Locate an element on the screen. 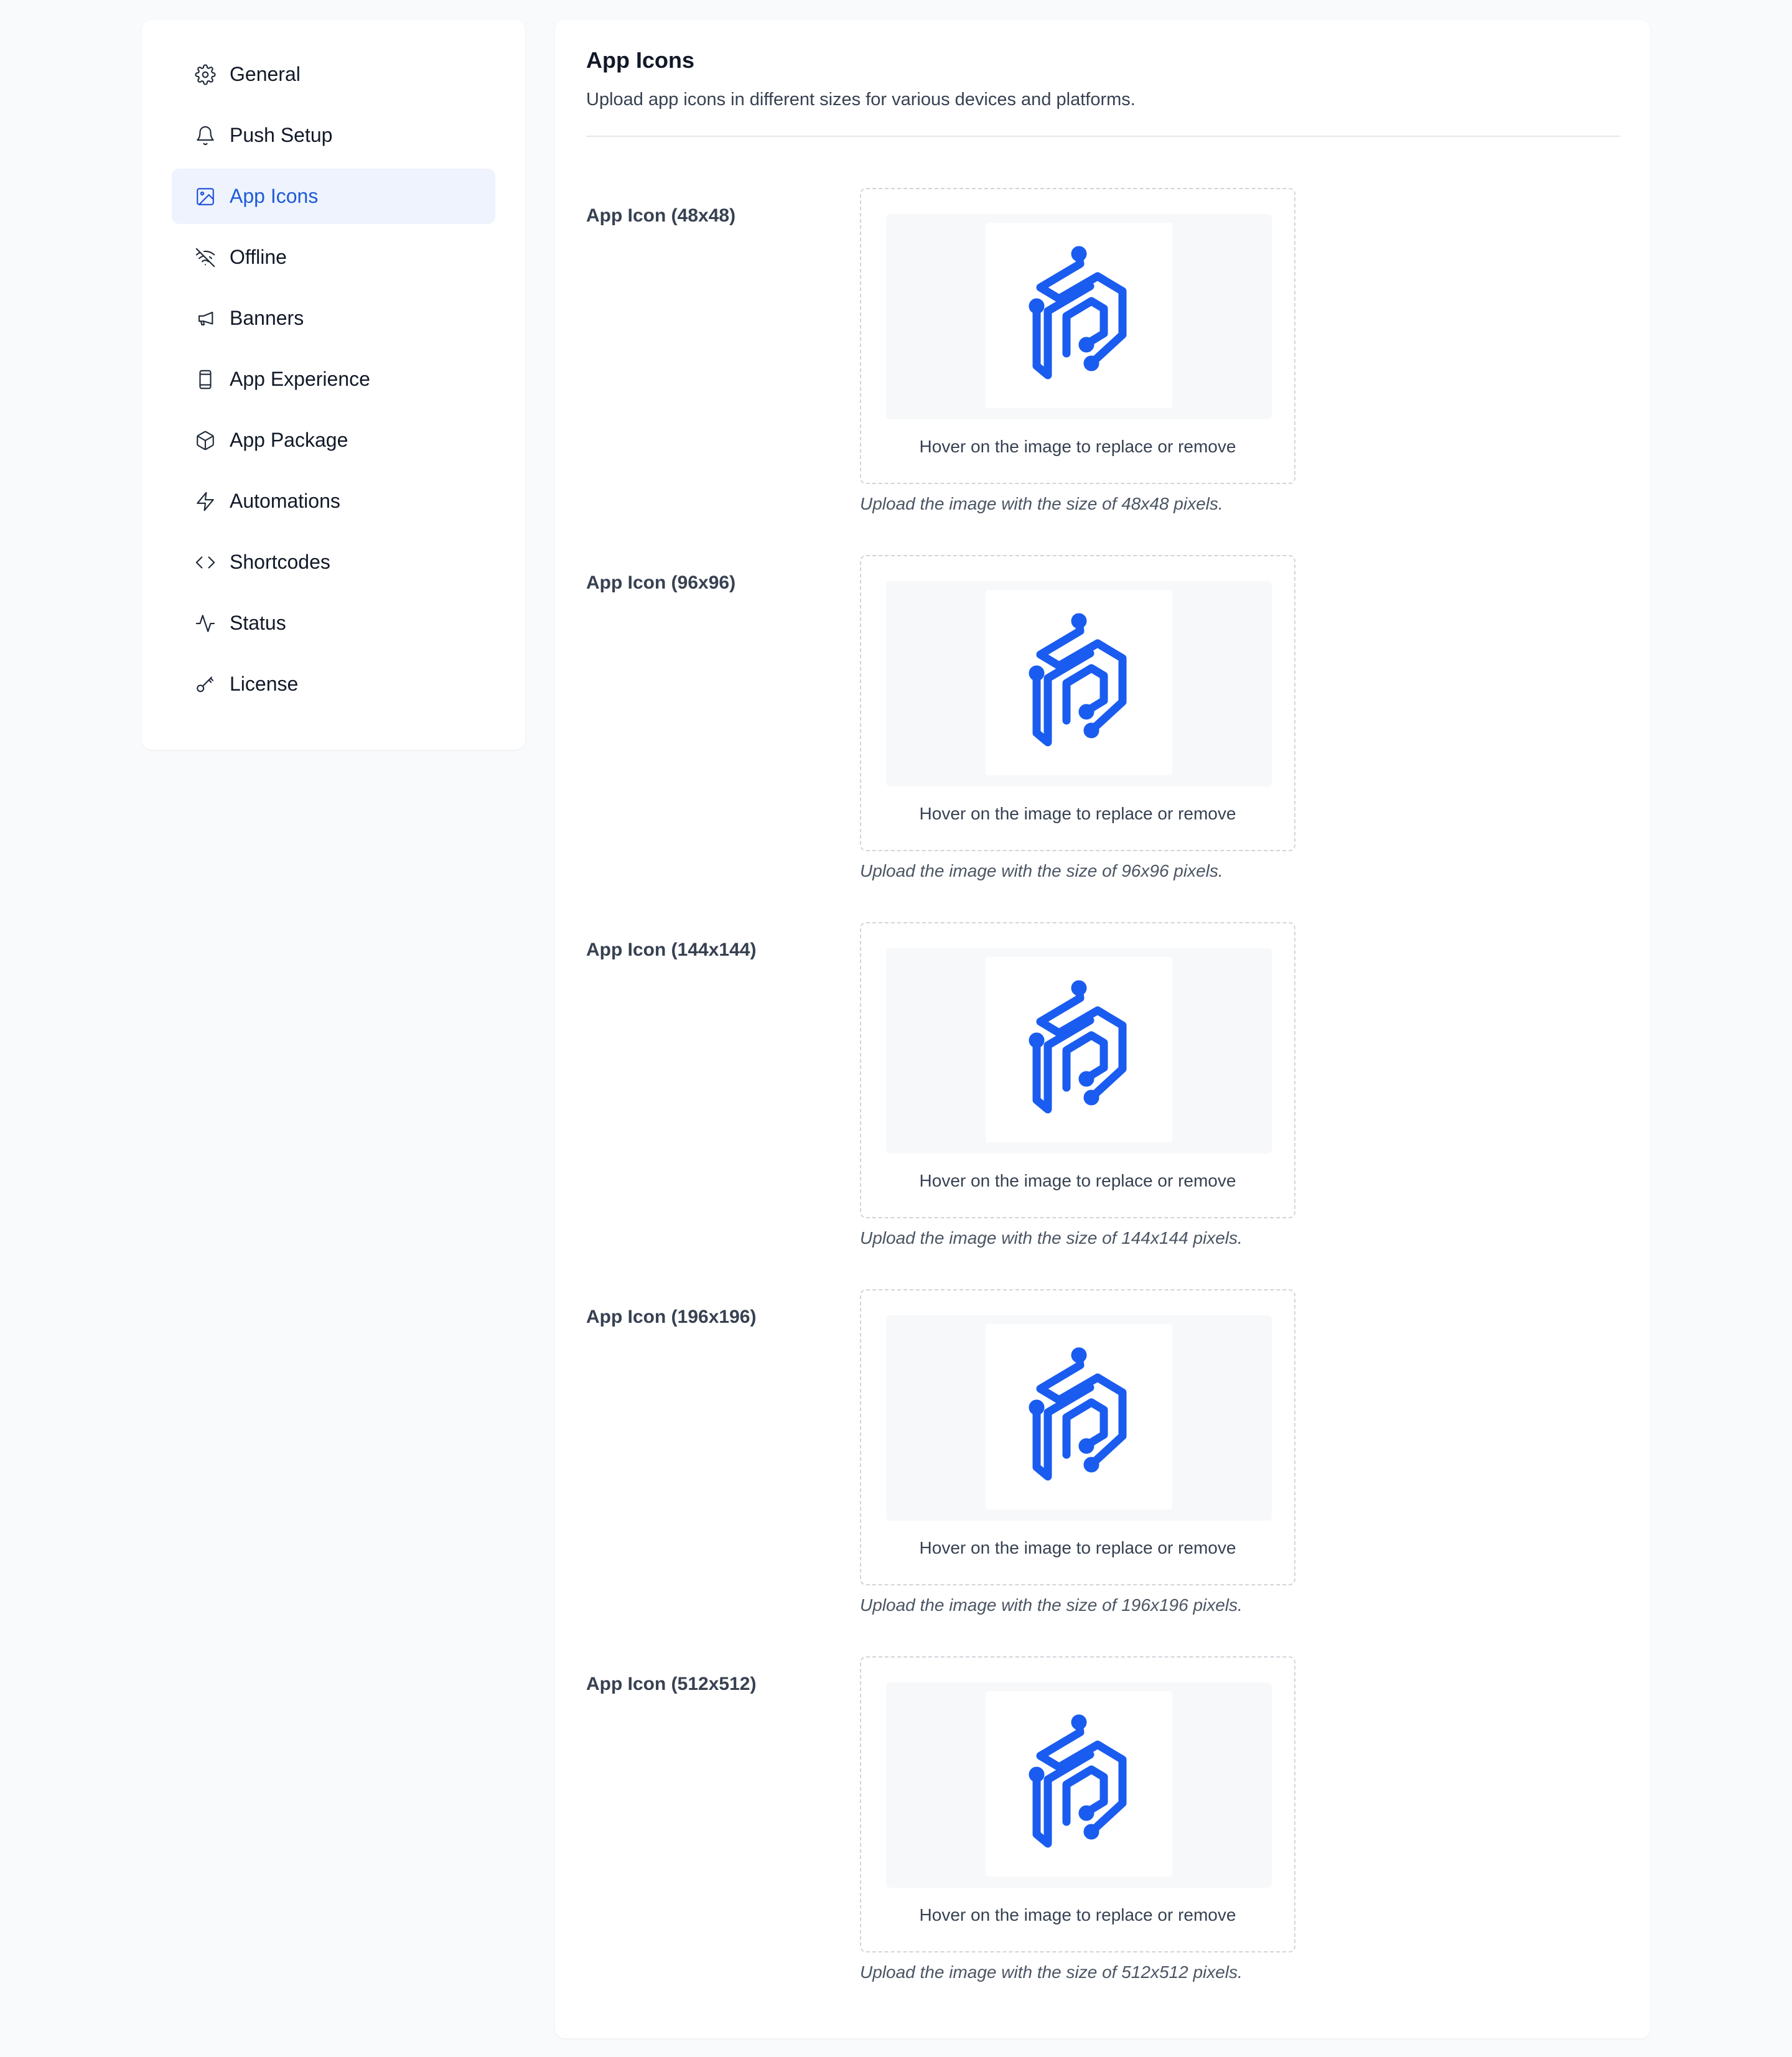 This screenshot has width=1792, height=2057. megaphone-icon is located at coordinates (206, 318).